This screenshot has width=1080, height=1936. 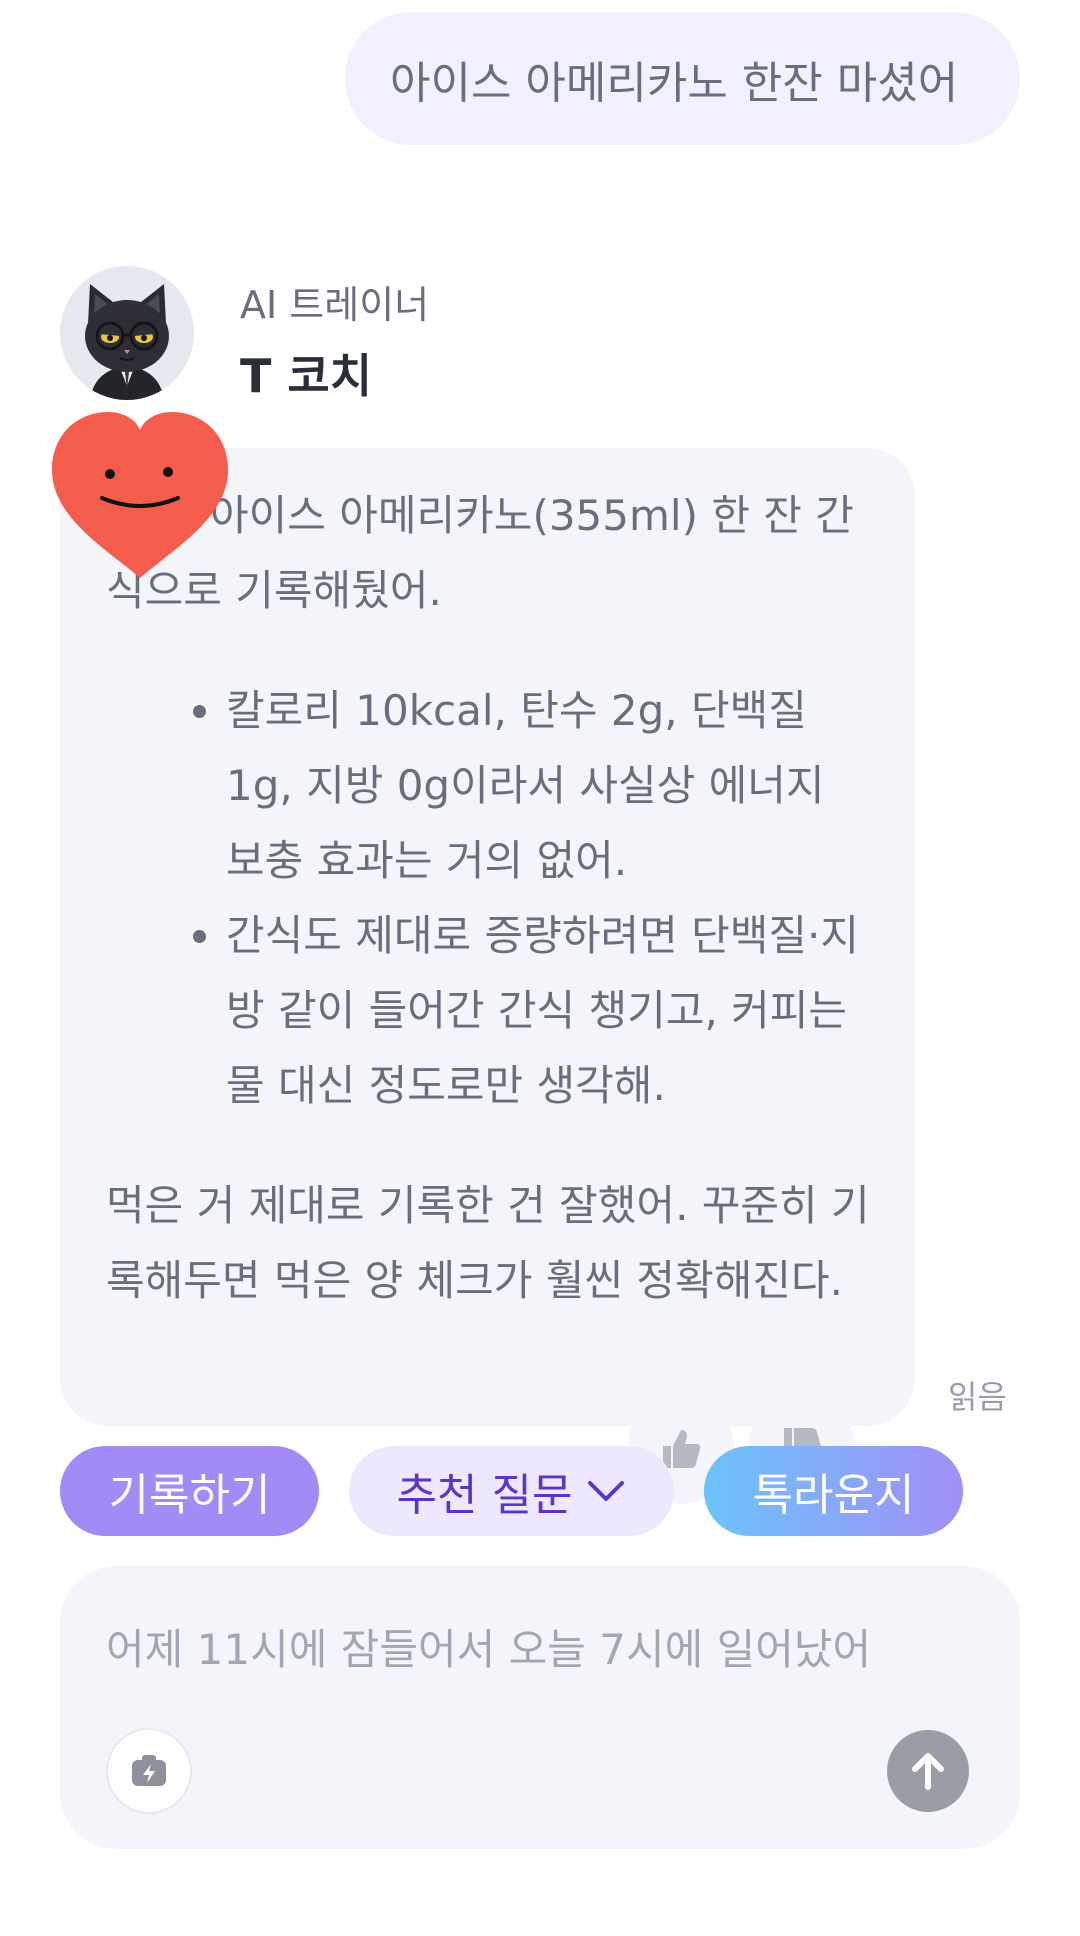 What do you see at coordinates (682, 1449) in the screenshot?
I see `thumbs-up-icon` at bounding box center [682, 1449].